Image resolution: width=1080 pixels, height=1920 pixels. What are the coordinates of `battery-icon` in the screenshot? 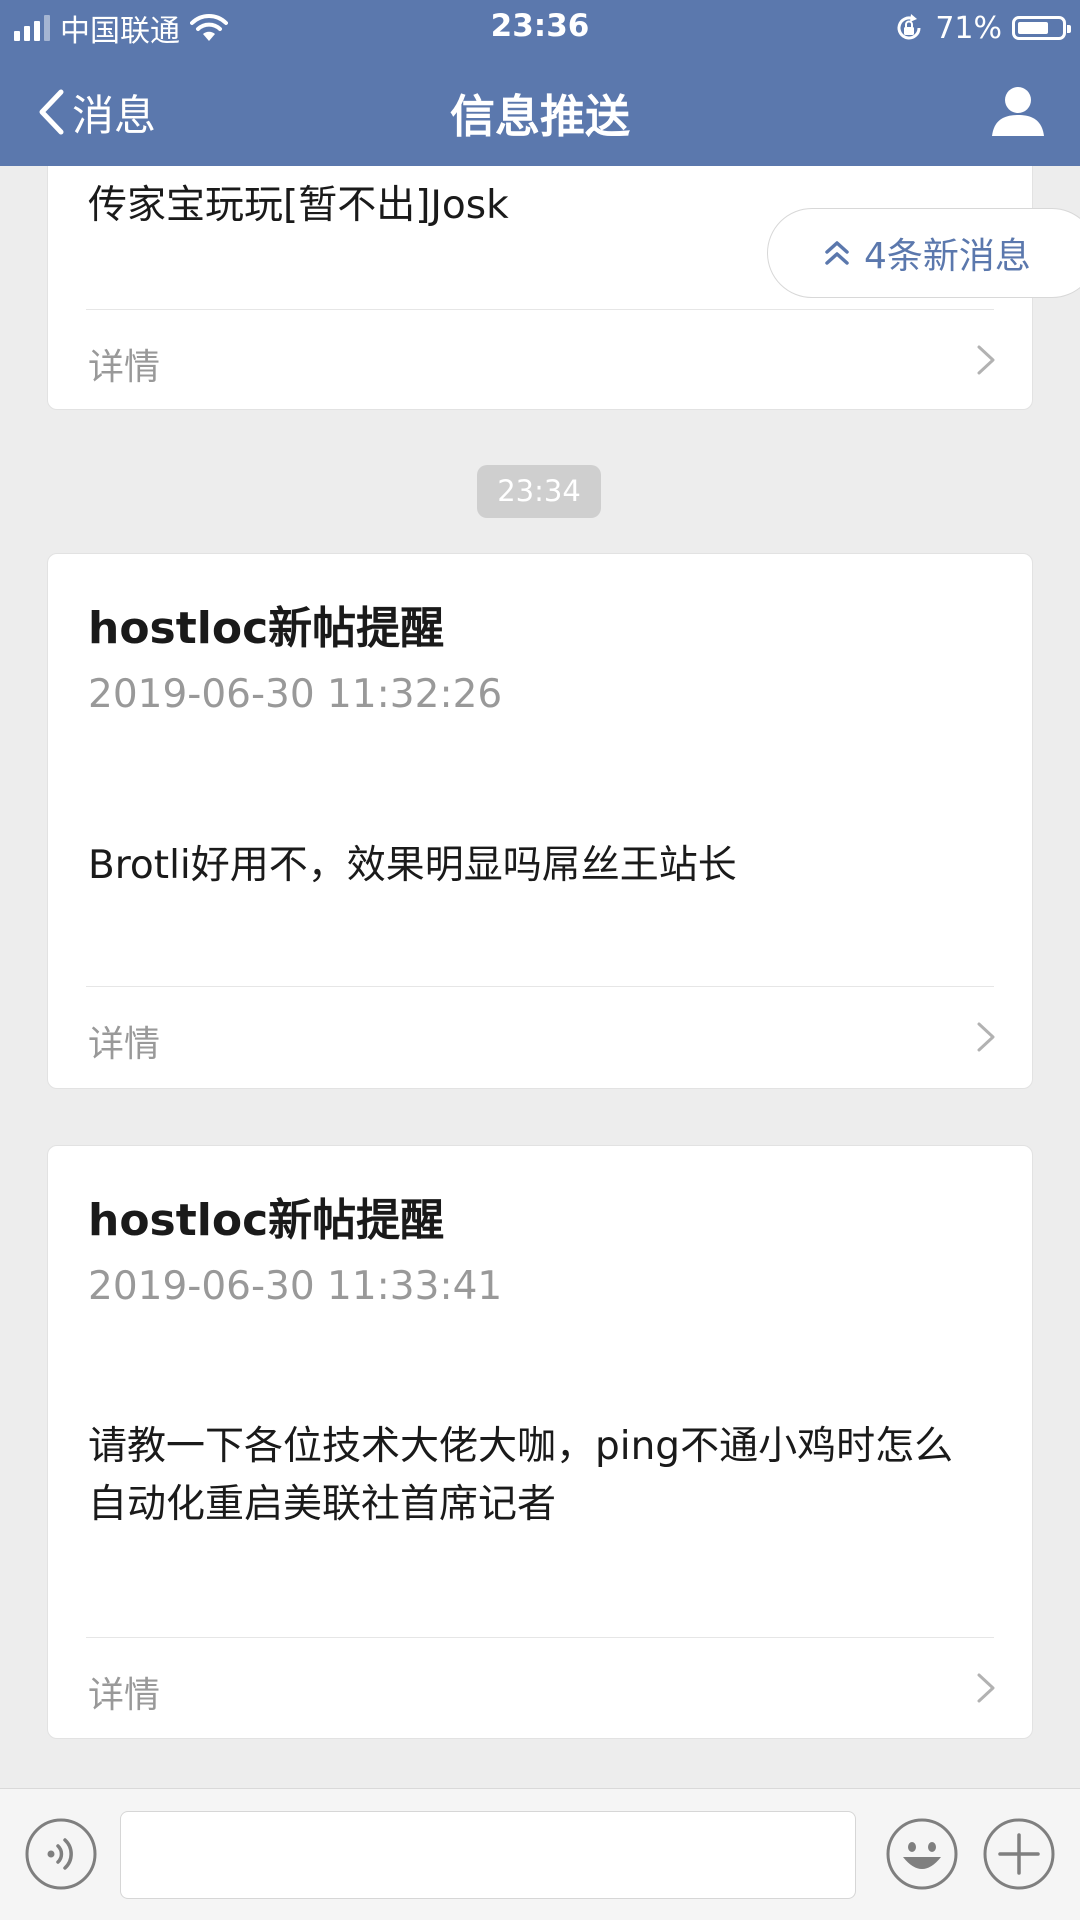 It's located at (1041, 28).